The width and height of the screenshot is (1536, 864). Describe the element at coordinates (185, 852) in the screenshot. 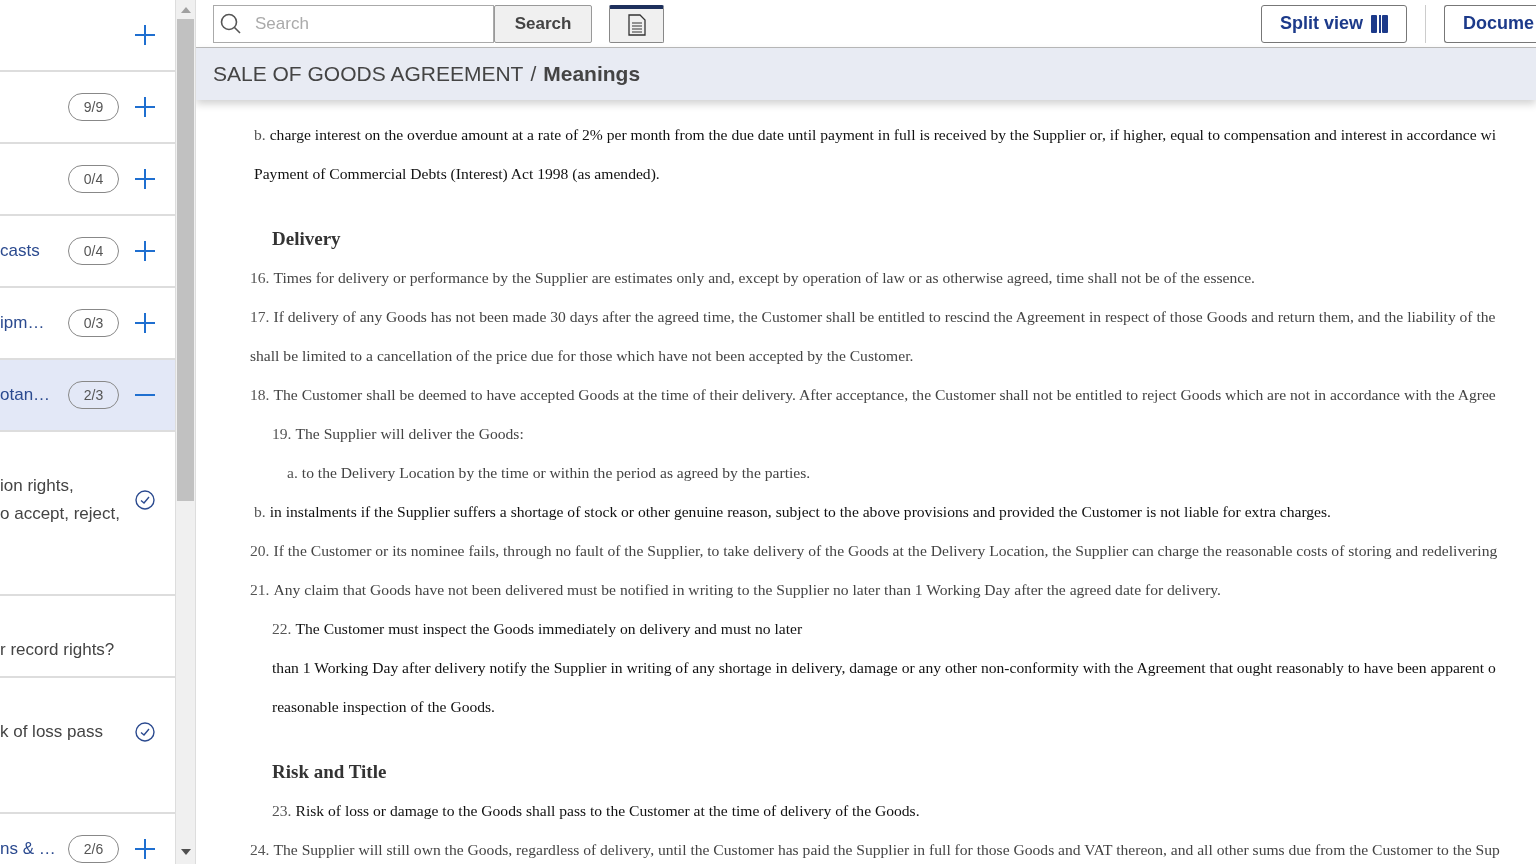

I see `scroll-down-icon` at that location.